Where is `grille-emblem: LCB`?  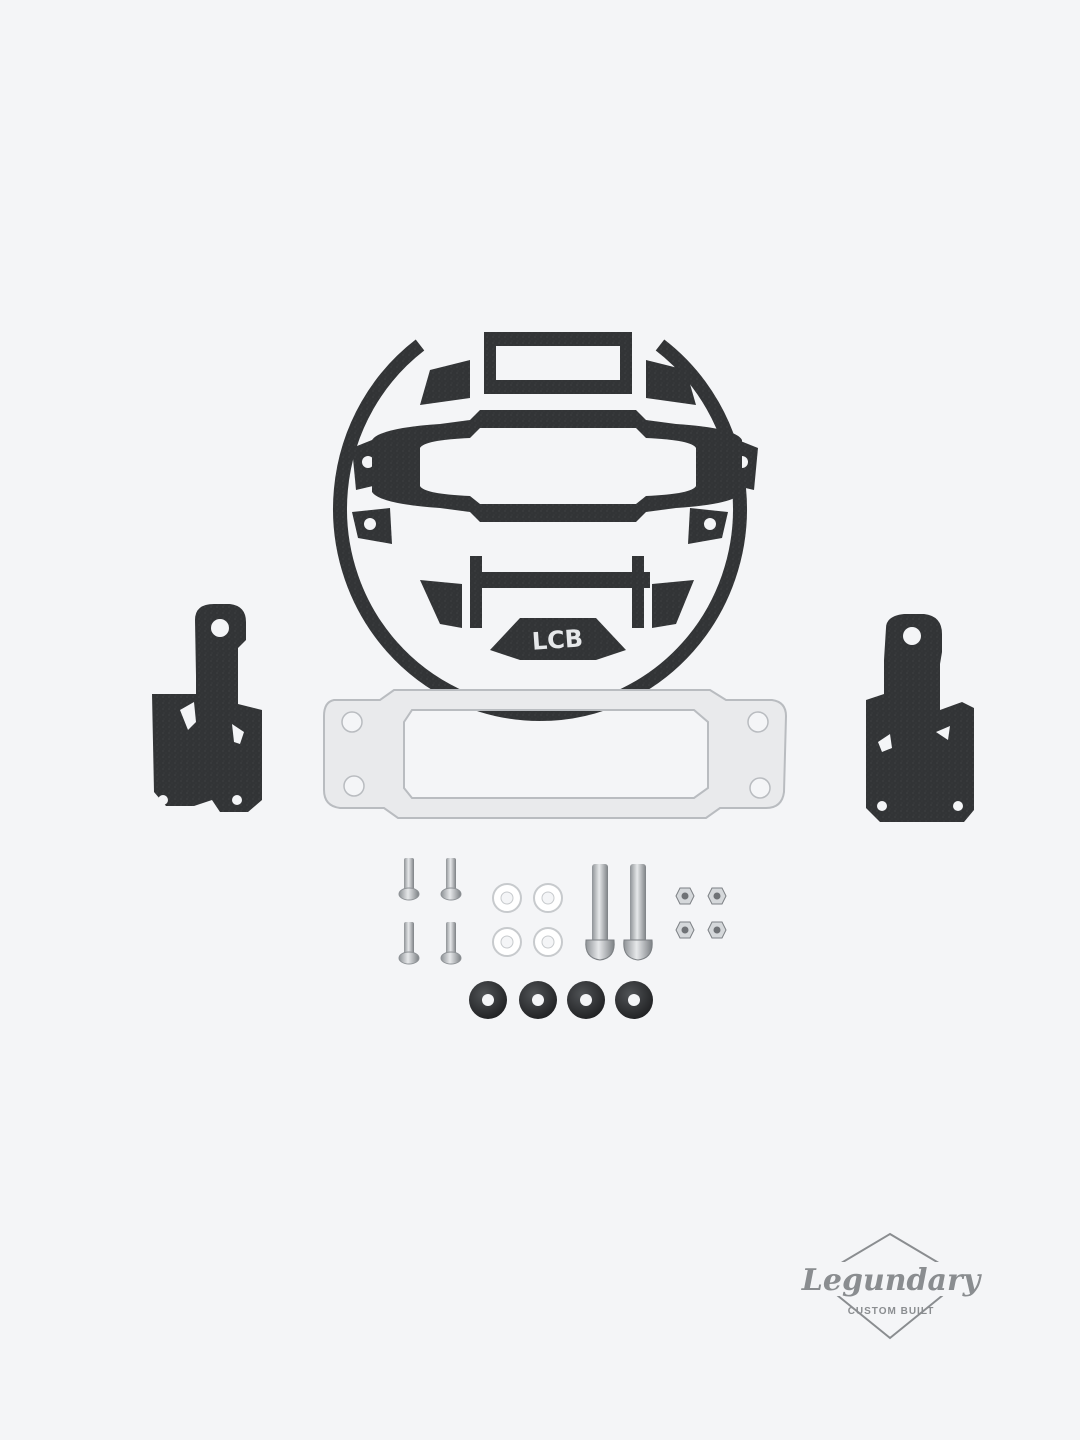 grille-emblem: LCB is located at coordinates (558, 639).